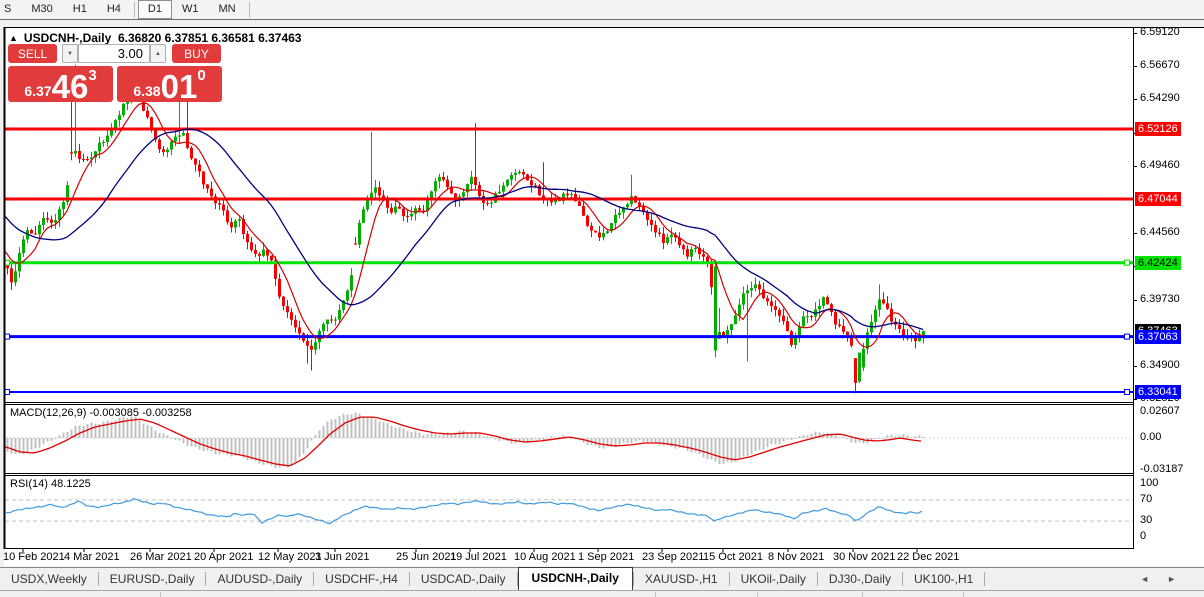 The height and width of the screenshot is (597, 1204). Describe the element at coordinates (114, 53) in the screenshot. I see `volume-input` at that location.